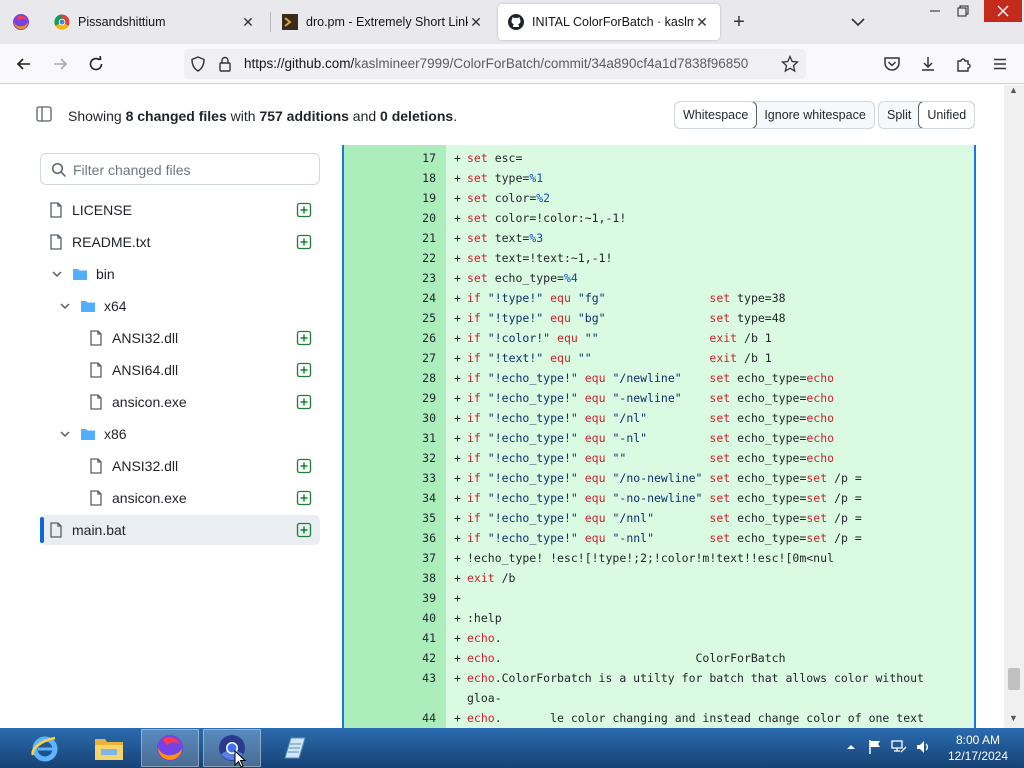  Describe the element at coordinates (180, 169) in the screenshot. I see `filter-changed-files-input: Filter changed files` at that location.